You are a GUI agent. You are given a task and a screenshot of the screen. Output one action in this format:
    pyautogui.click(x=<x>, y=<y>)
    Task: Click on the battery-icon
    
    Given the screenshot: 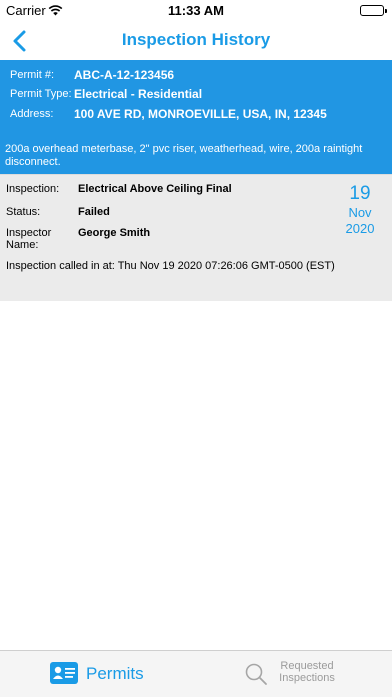 What is the action you would take?
    pyautogui.click(x=373, y=10)
    